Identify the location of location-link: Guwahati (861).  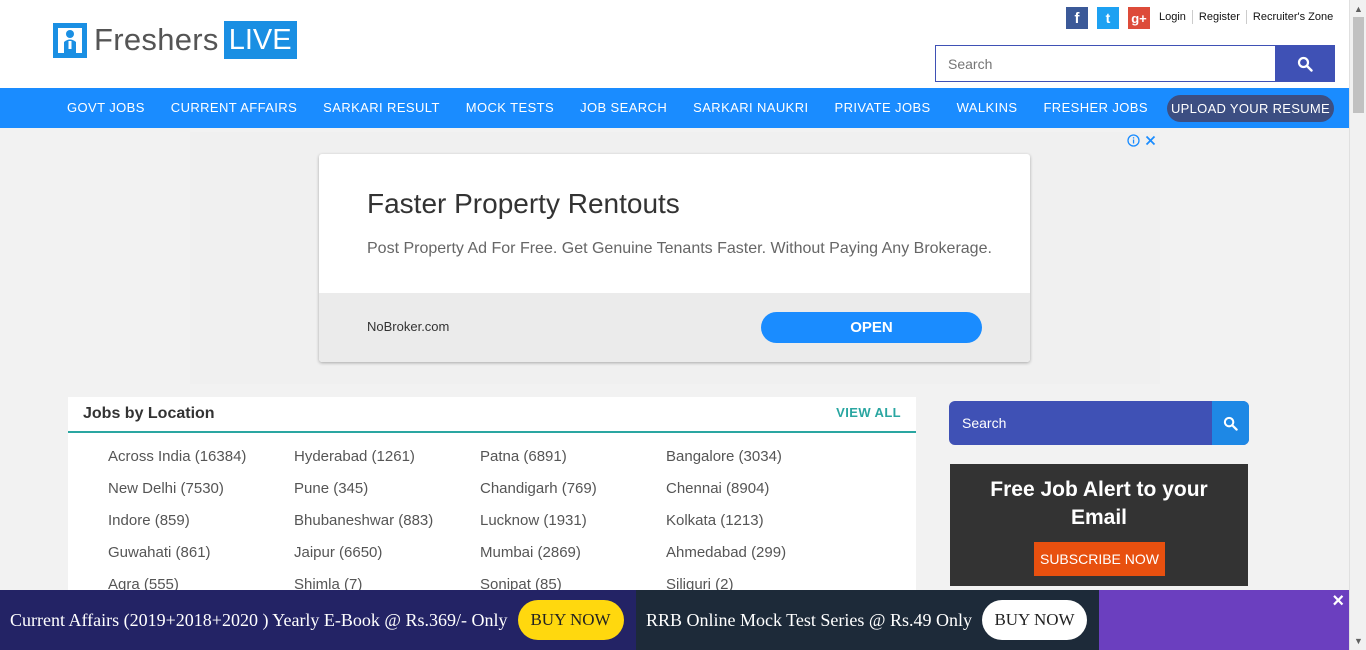
(201, 553).